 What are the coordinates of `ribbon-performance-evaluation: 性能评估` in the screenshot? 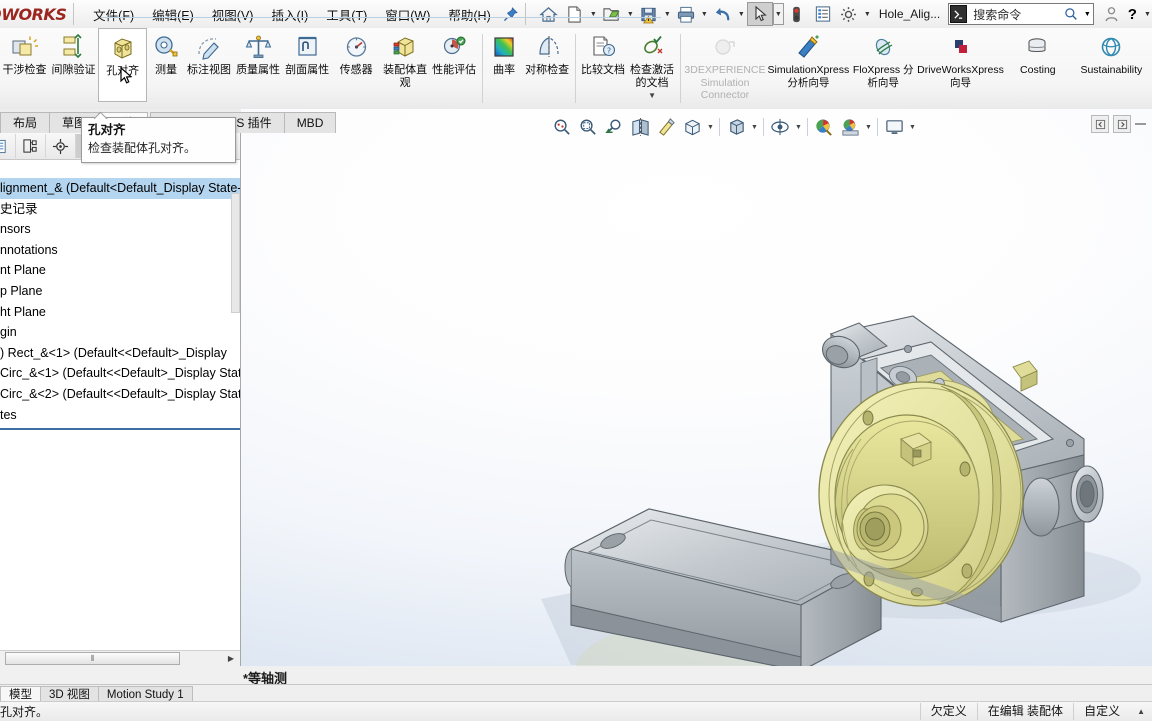 It's located at (454, 65).